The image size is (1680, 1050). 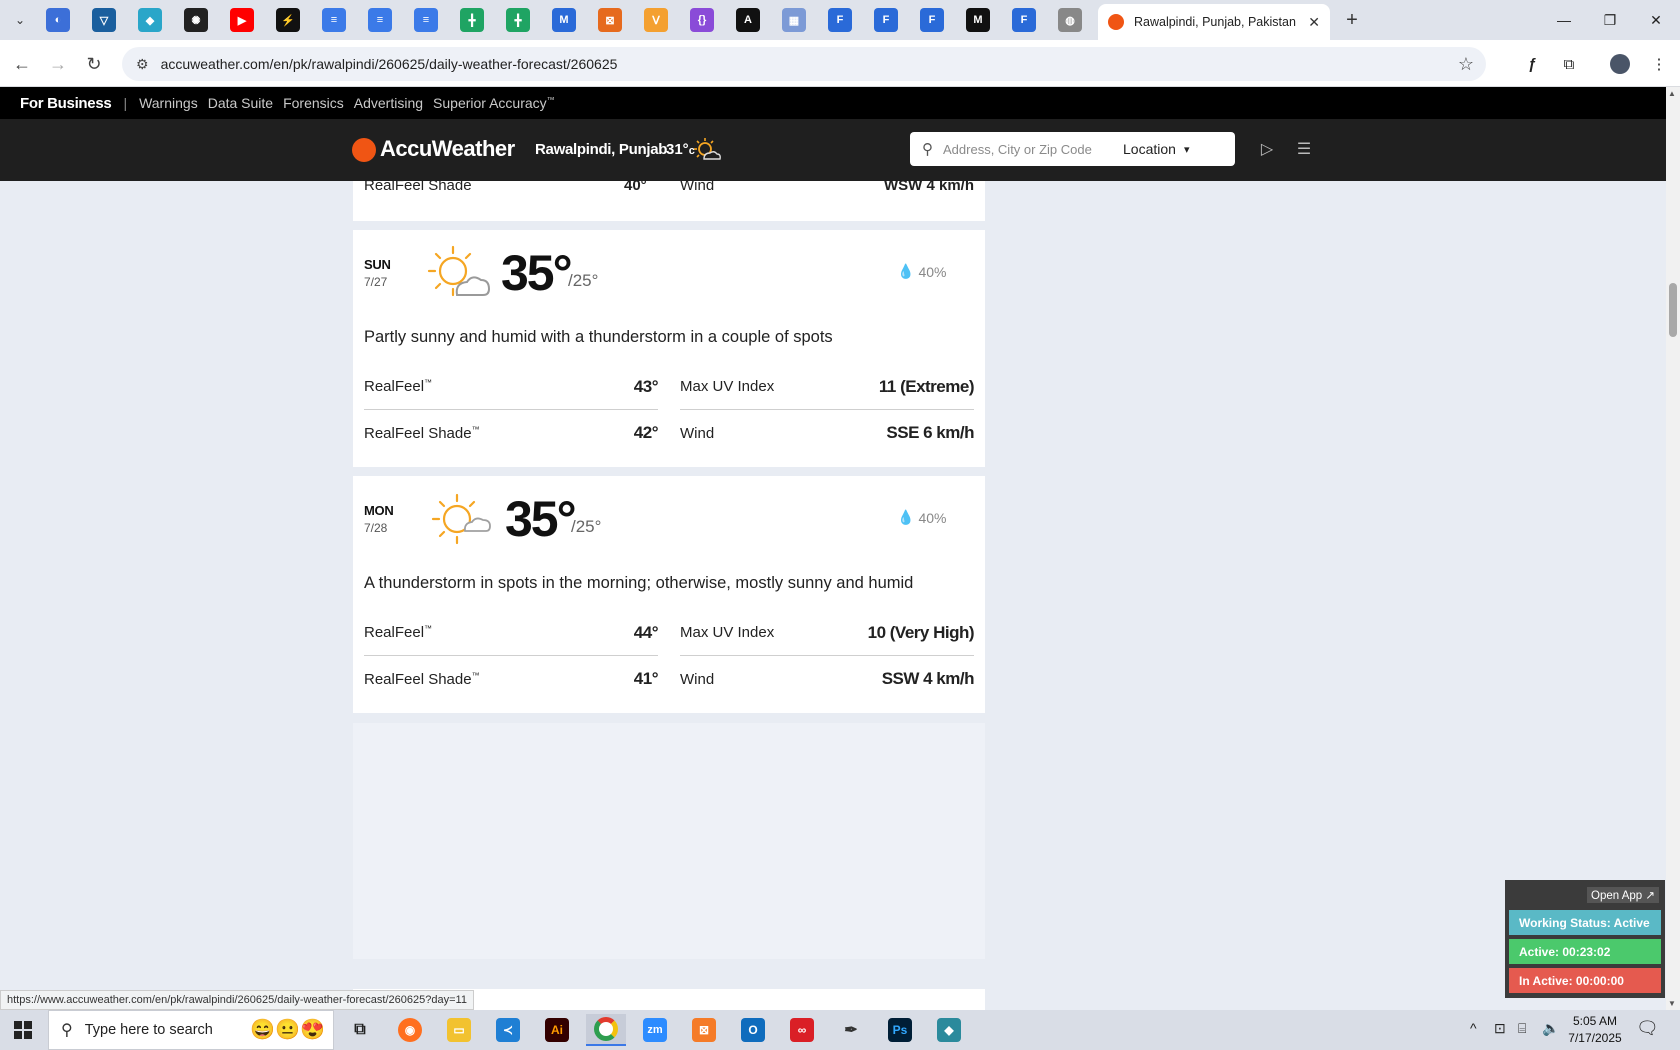 What do you see at coordinates (1500, 1028) in the screenshot?
I see `tray-app-icon: ⊡` at bounding box center [1500, 1028].